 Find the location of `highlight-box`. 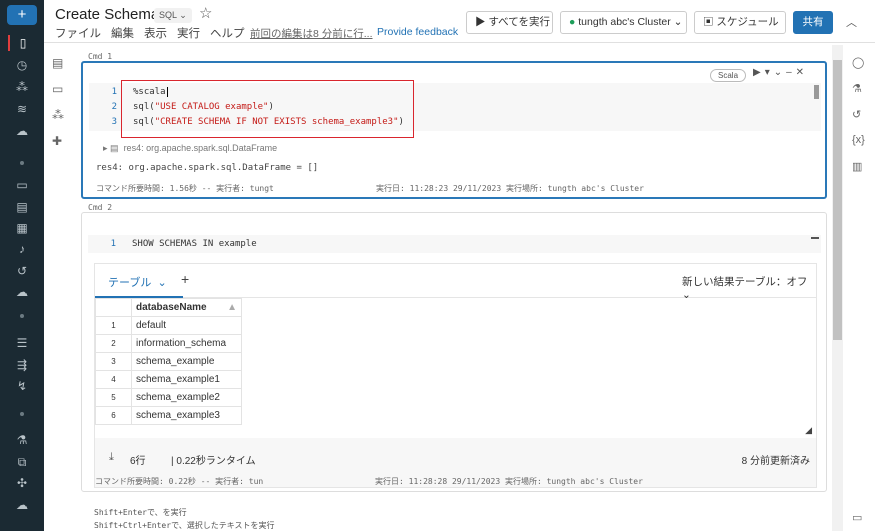

highlight-box is located at coordinates (267, 109).